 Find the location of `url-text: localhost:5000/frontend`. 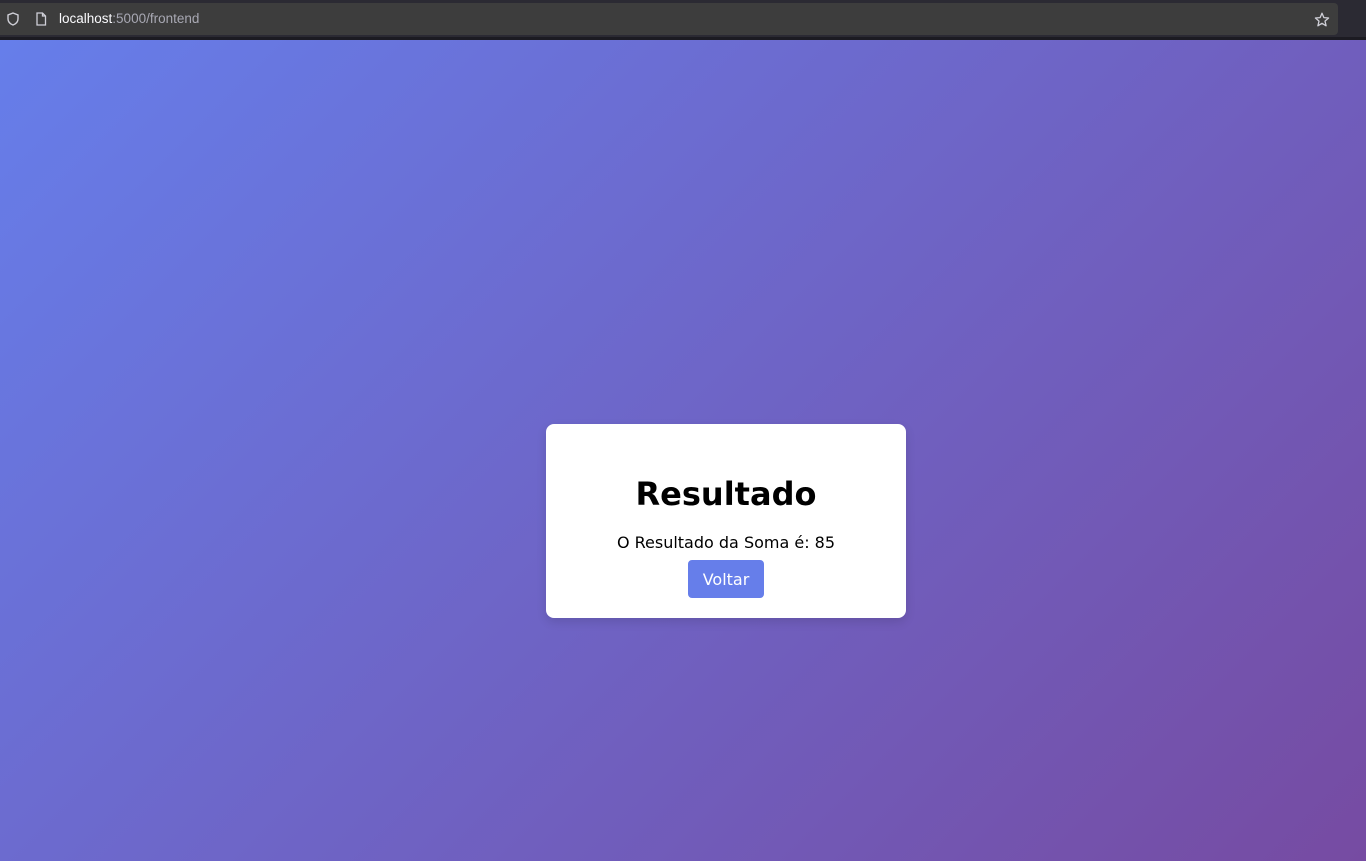

url-text: localhost:5000/frontend is located at coordinates (129, 19).